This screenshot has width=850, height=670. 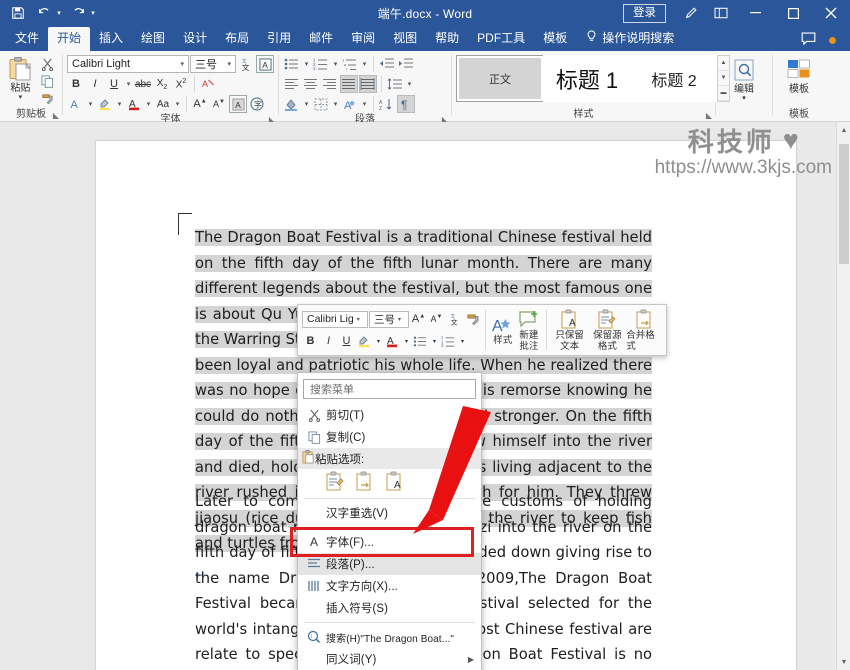 What do you see at coordinates (21, 97) in the screenshot?
I see `paste-dropdown-icon: ▾` at bounding box center [21, 97].